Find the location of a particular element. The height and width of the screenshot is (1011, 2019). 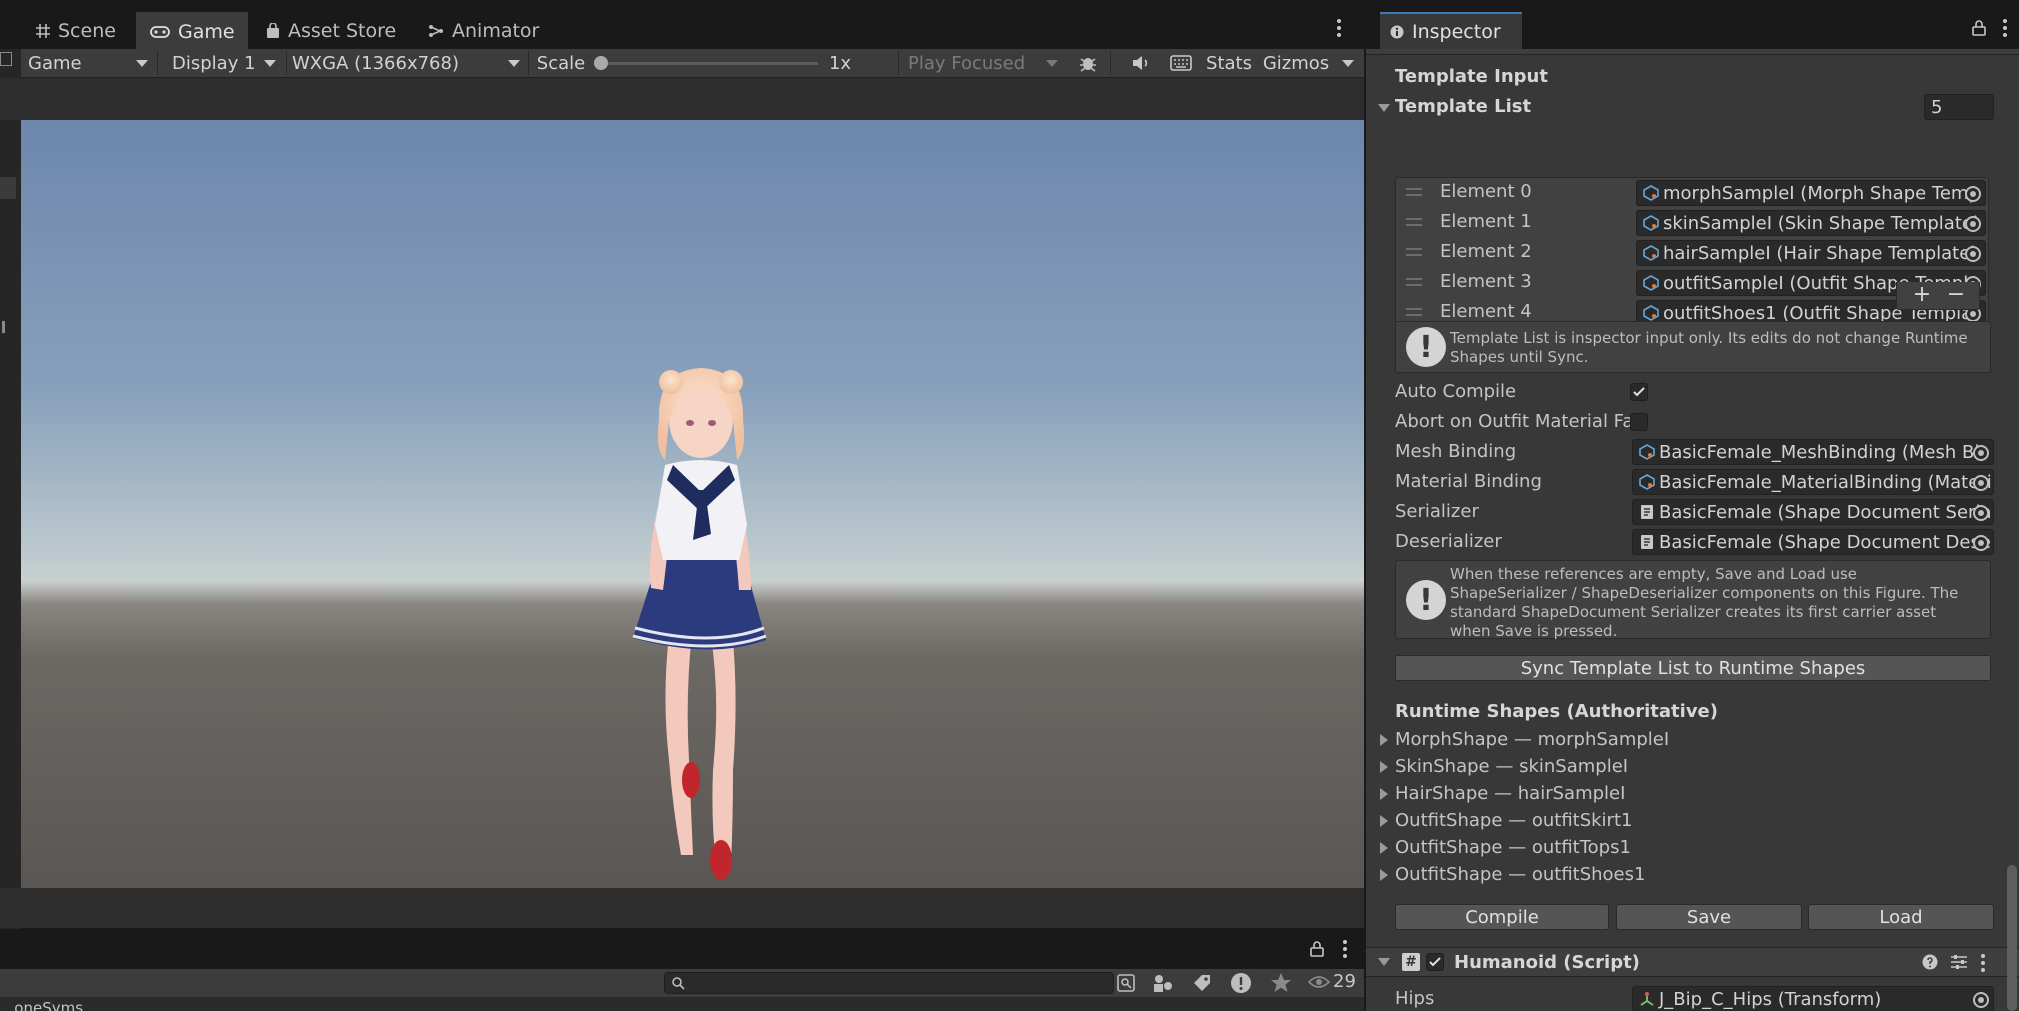

remove-element-button: − is located at coordinates (1956, 295).